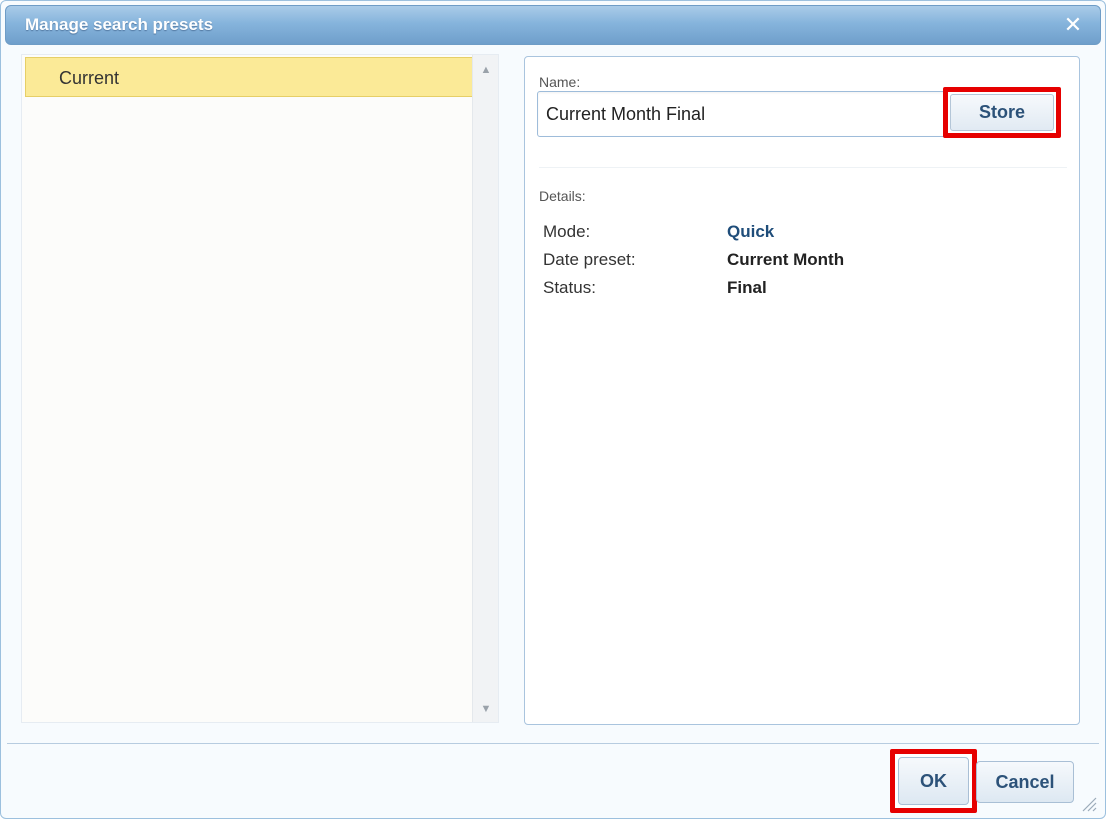  I want to click on ok-button-label: OK, so click(933, 781).